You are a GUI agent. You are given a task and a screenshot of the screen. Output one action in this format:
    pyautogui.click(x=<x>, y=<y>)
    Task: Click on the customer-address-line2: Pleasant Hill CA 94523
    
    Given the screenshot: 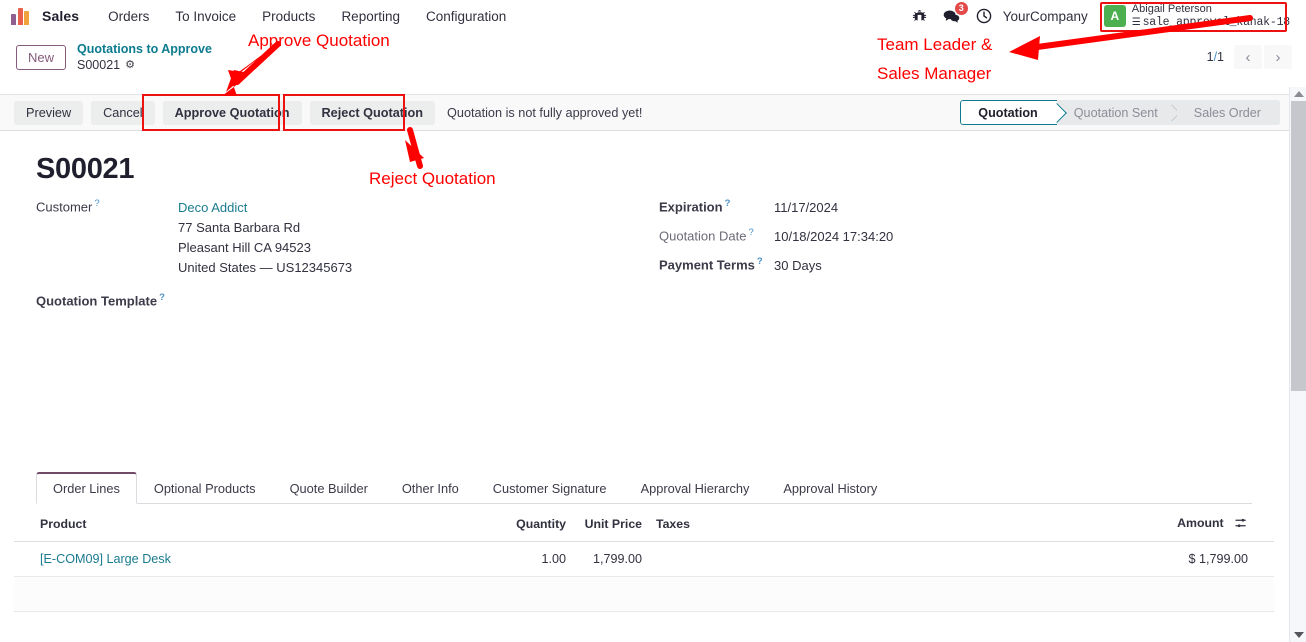 What is the action you would take?
    pyautogui.click(x=244, y=248)
    